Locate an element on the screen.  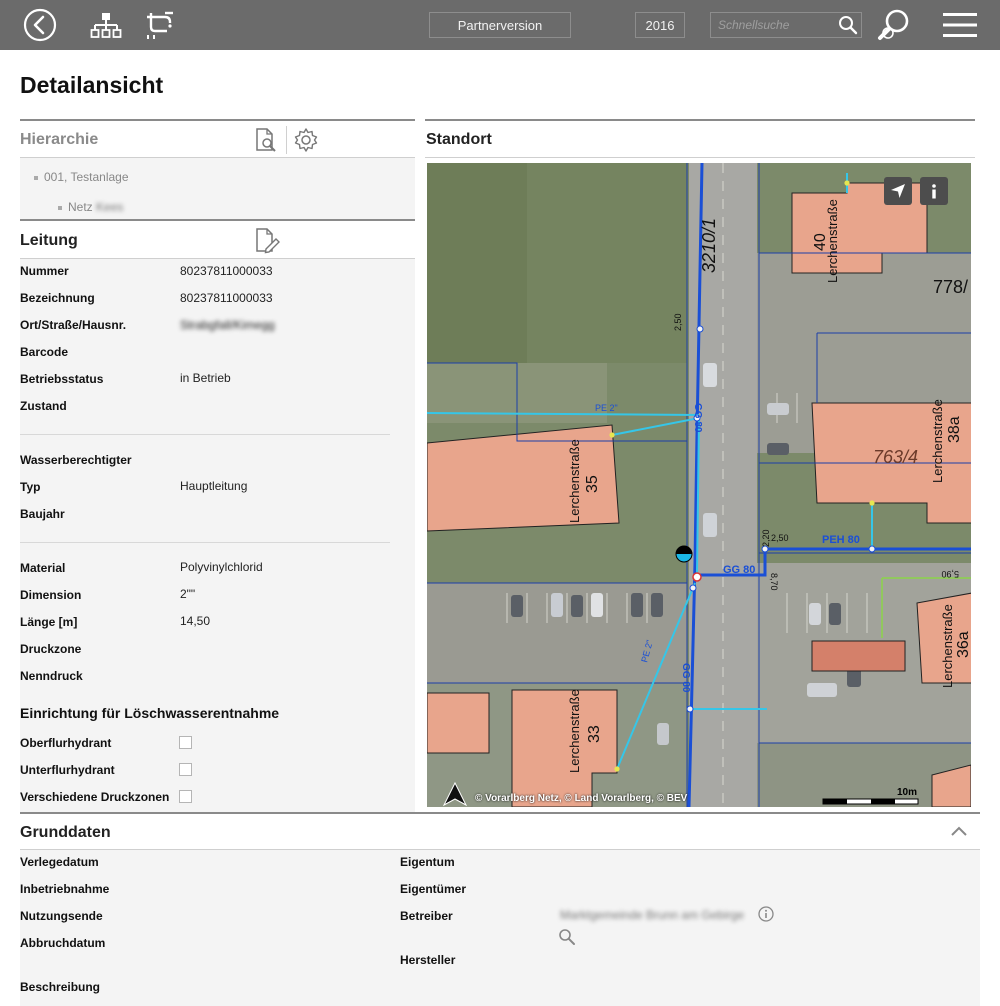
field-value-bezeichnung: 80237811000033 is located at coordinates (226, 298).